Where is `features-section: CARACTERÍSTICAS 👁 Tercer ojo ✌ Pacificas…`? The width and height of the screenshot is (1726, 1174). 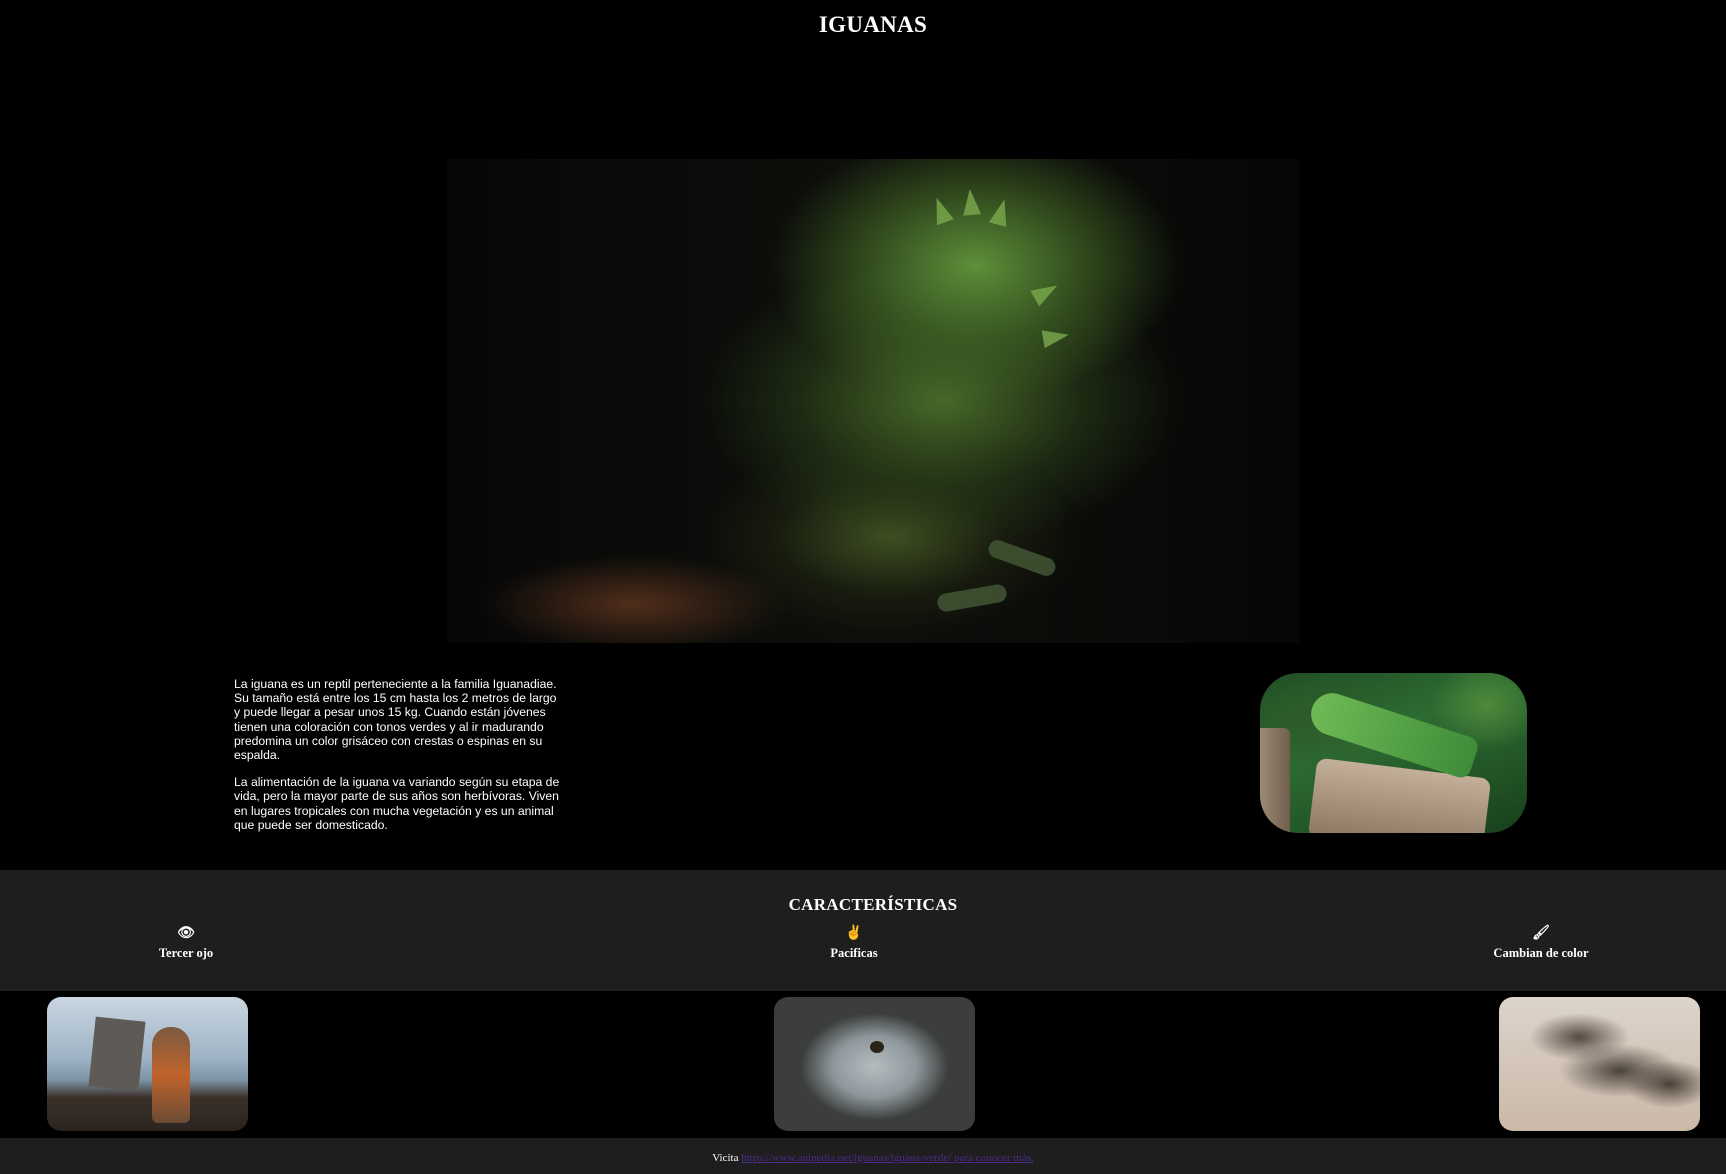 features-section: CARACTERÍSTICAS 👁 Tercer ojo ✌ Pacificas… is located at coordinates (863, 930).